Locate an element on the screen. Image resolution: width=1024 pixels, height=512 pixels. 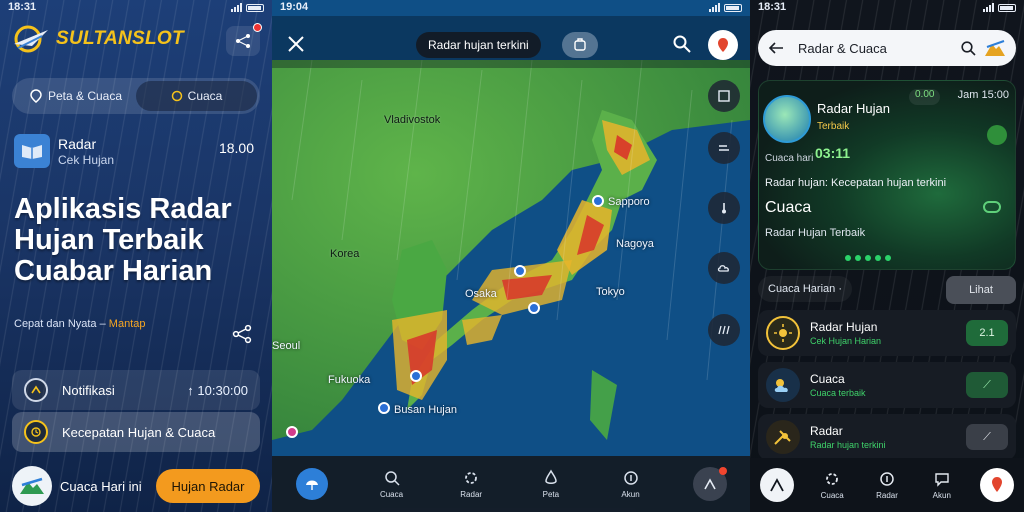
satellite-icon is located at coordinates (783, 437).